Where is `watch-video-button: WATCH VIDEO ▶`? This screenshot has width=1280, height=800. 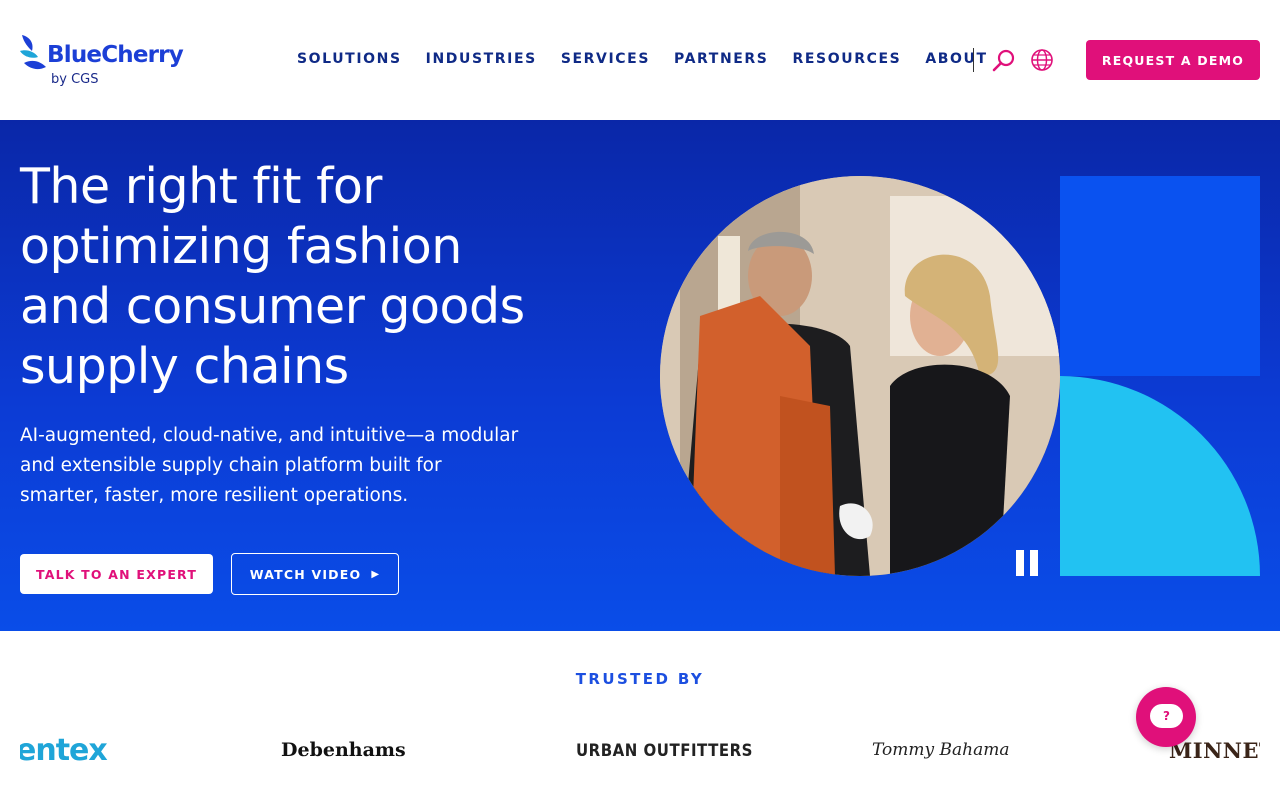
watch-video-button: WATCH VIDEO ▶ is located at coordinates (315, 574).